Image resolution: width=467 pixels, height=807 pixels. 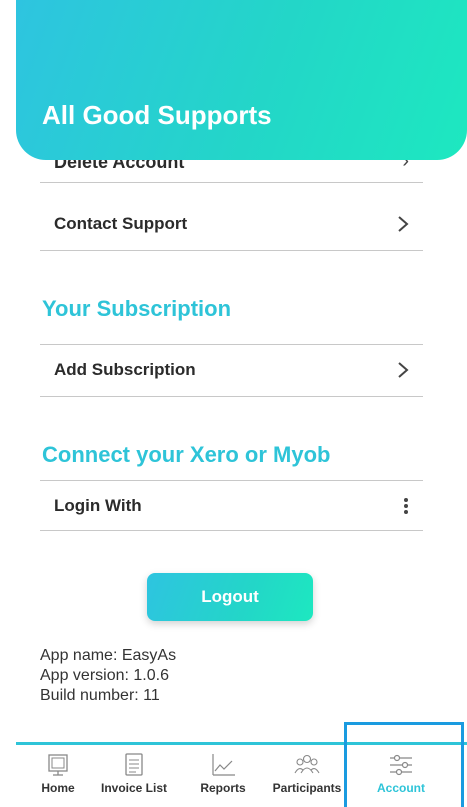 I want to click on login-with-label: Login With, so click(x=98, y=505).